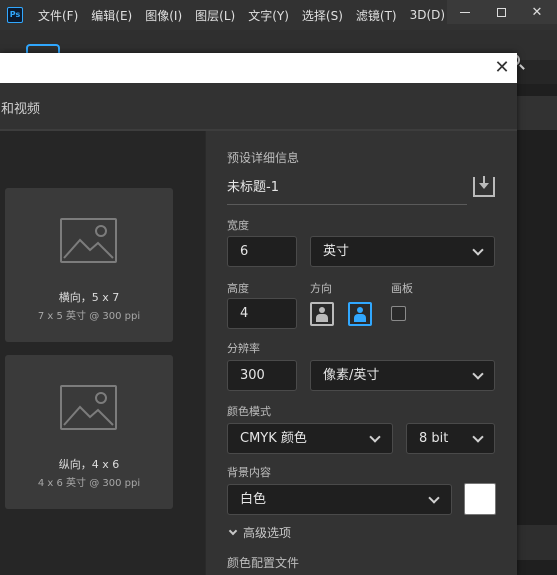 The height and width of the screenshot is (575, 557). I want to click on menu-filter: 滤镜(T), so click(376, 15).